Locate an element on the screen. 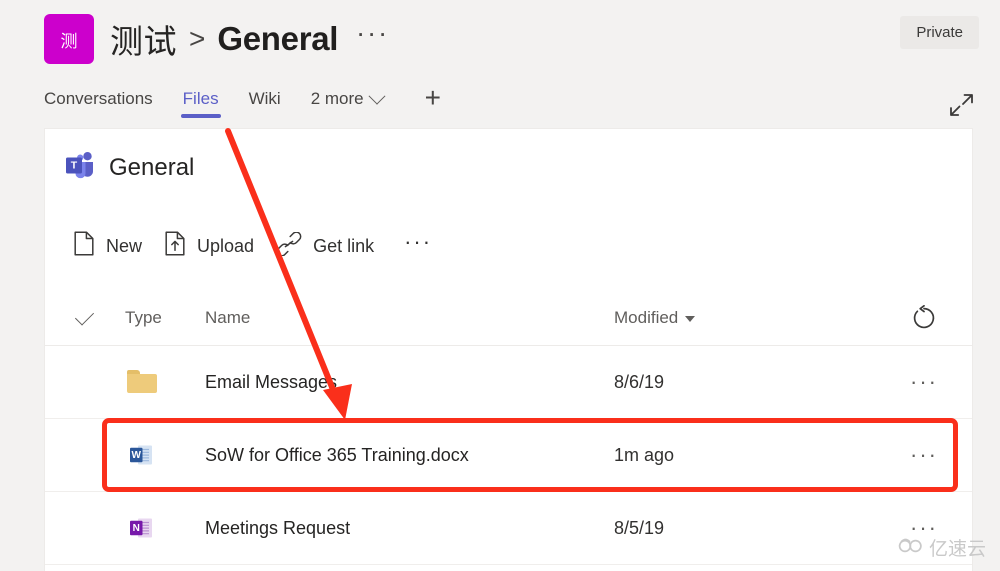 The height and width of the screenshot is (571, 1000). column-header-name: Name is located at coordinates (408, 318).